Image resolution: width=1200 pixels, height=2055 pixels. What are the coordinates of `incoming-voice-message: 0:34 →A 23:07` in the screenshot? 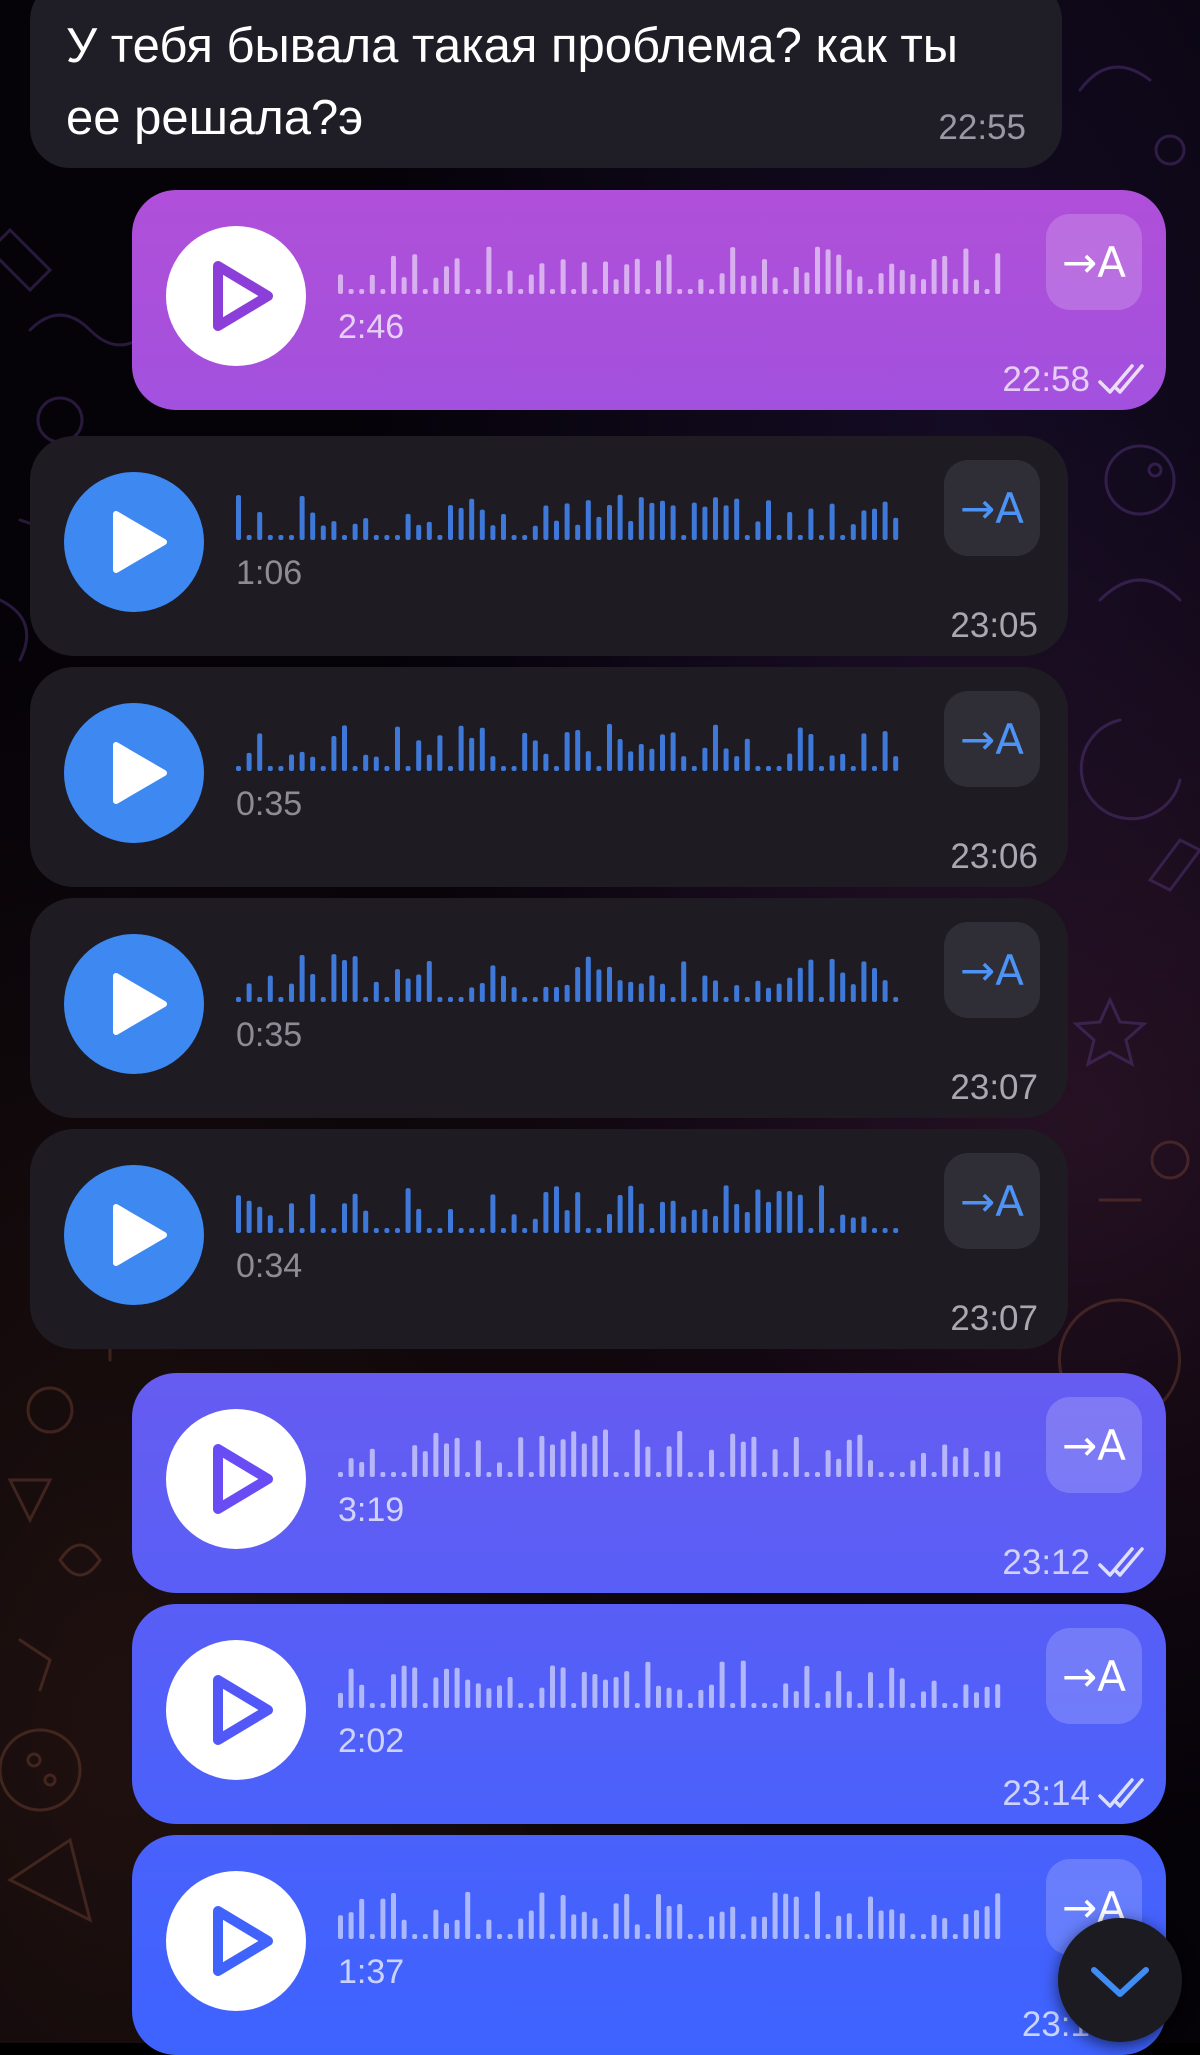 It's located at (549, 1239).